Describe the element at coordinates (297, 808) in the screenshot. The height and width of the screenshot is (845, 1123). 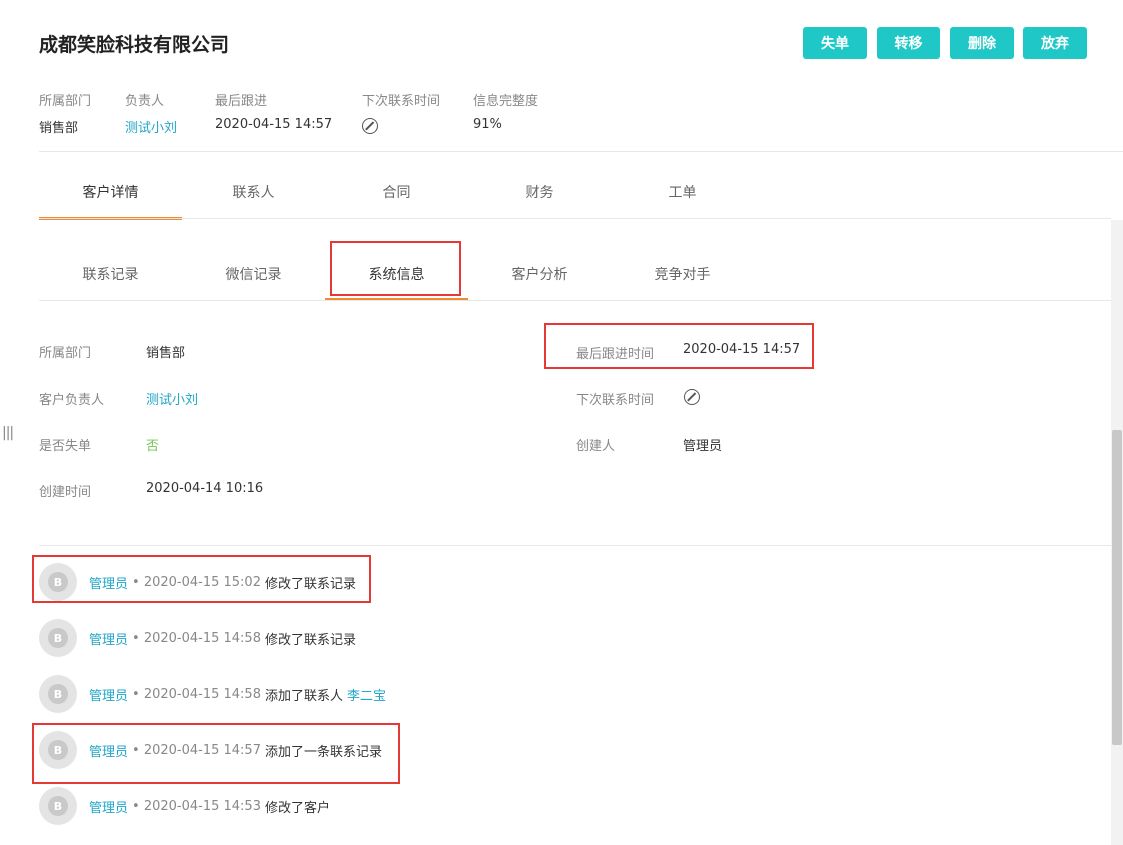
I see `activity-text: 修改了客户` at that location.